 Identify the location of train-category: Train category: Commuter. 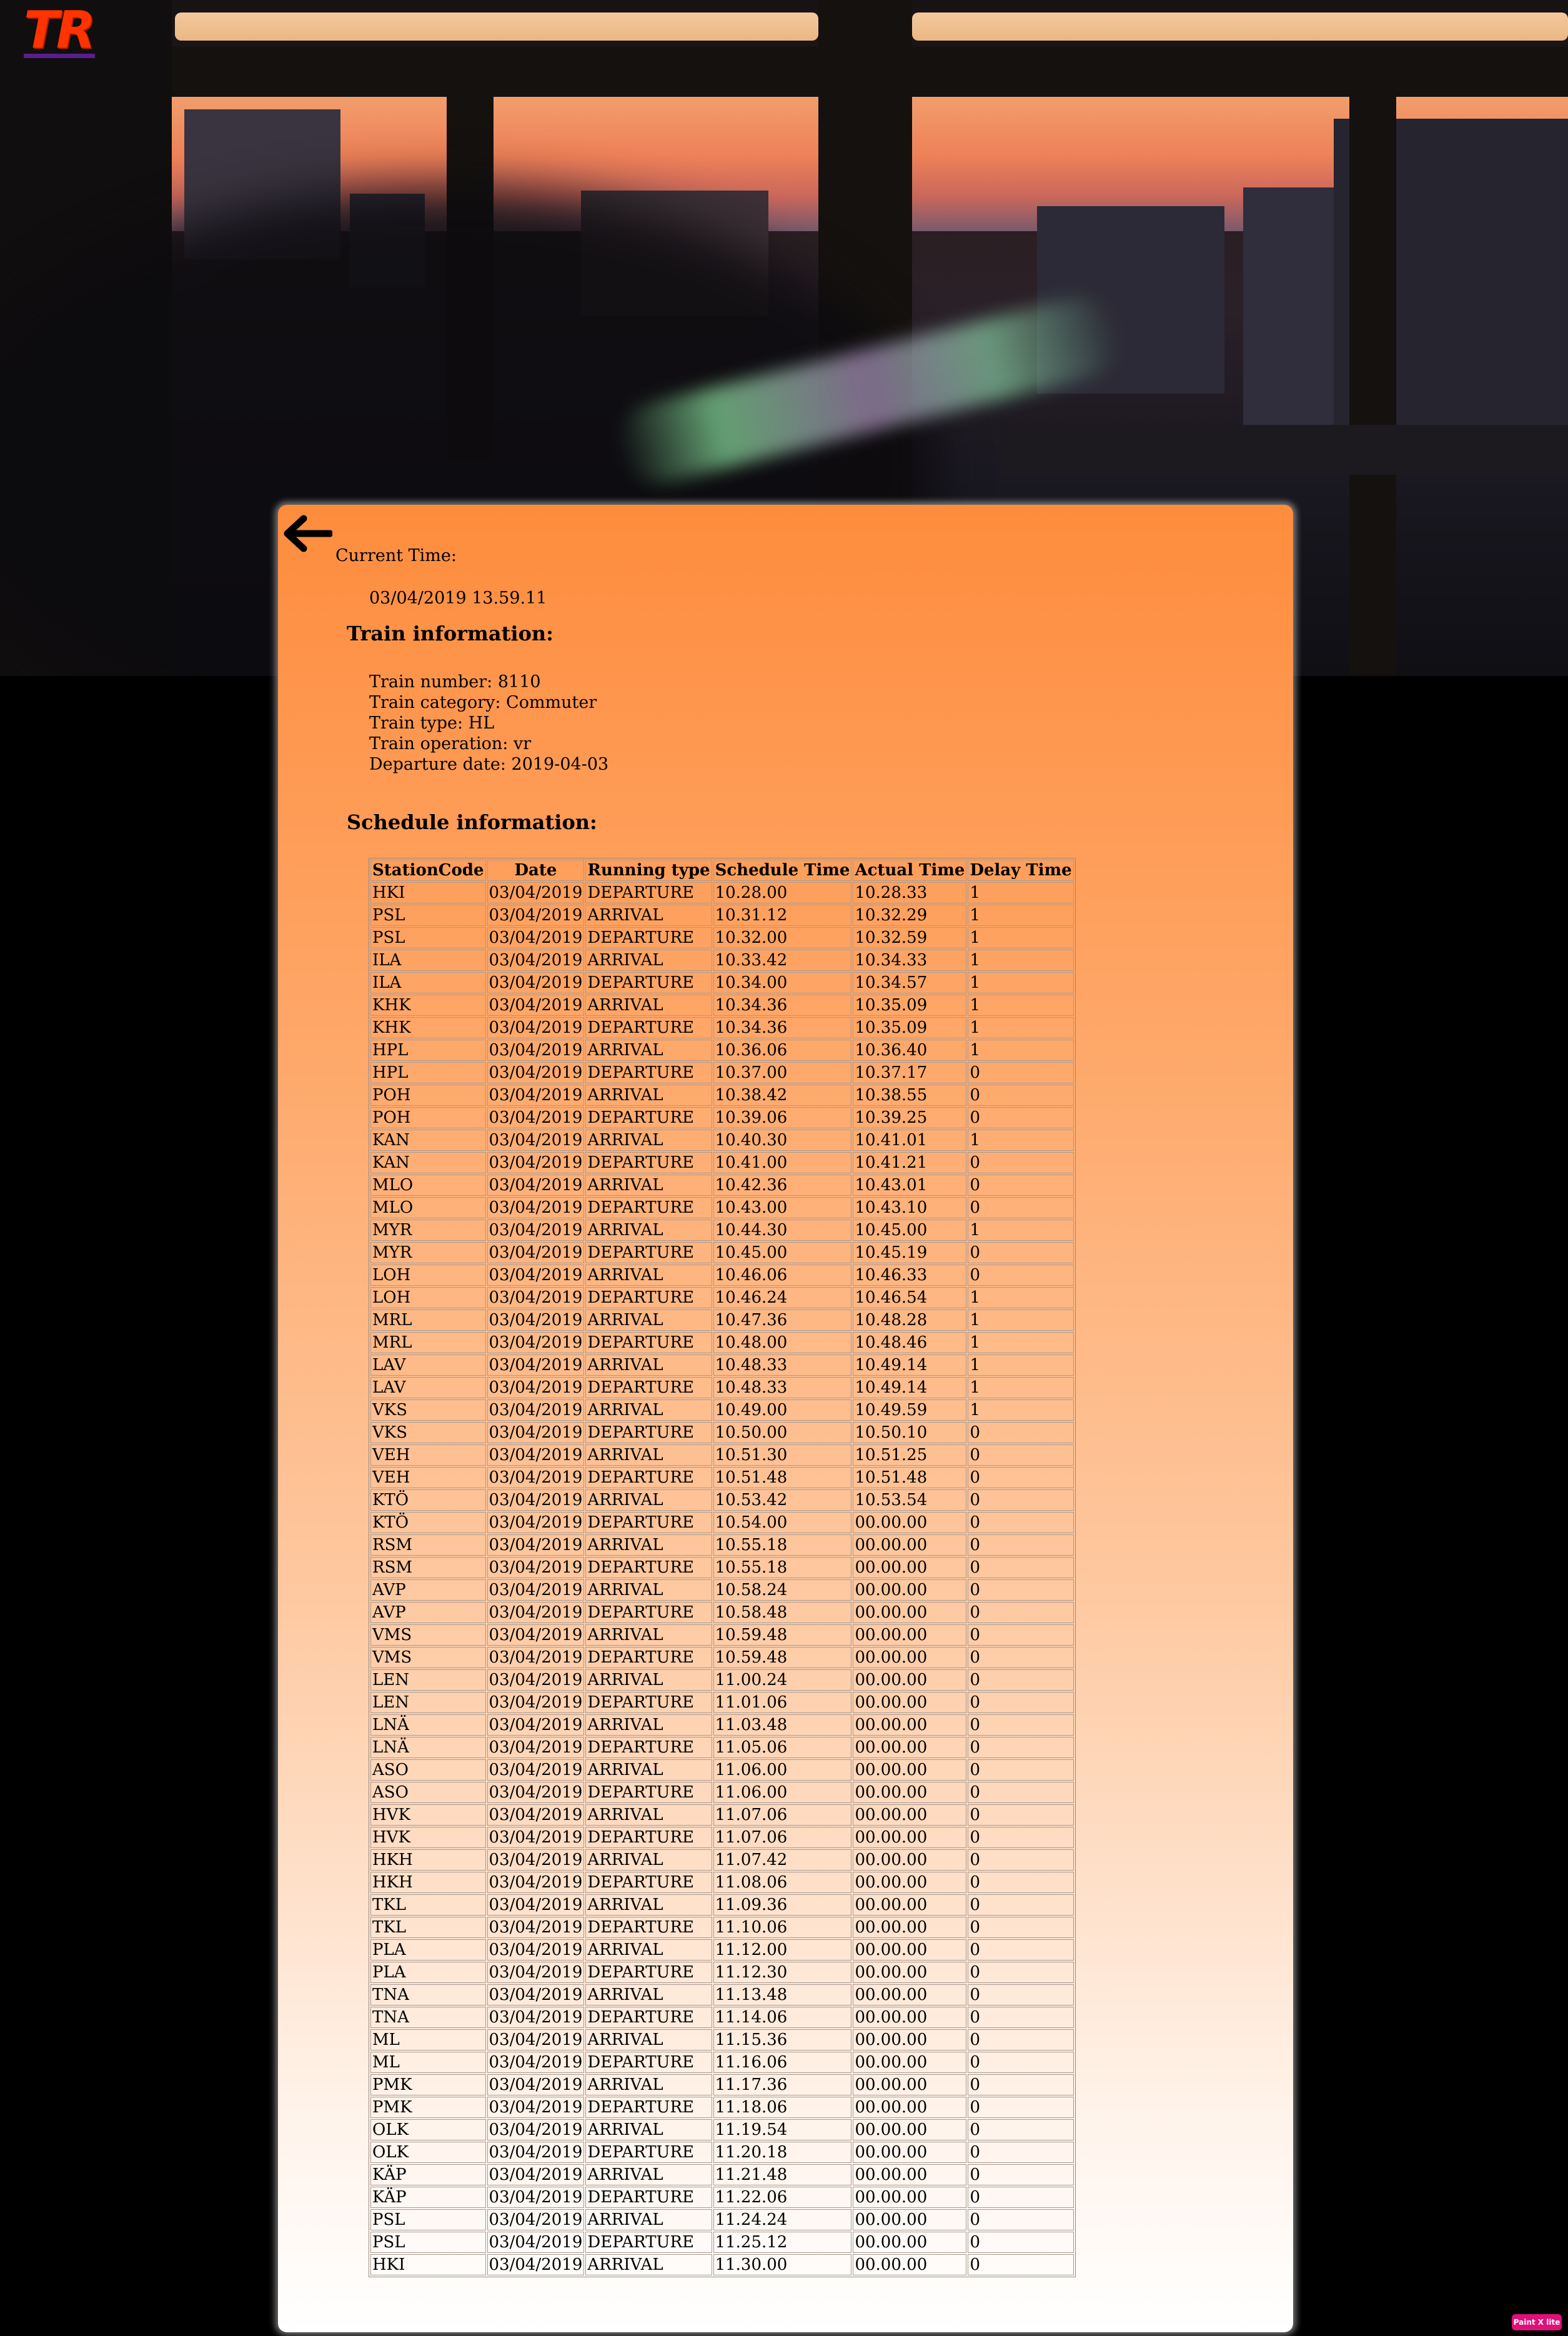
(483, 702).